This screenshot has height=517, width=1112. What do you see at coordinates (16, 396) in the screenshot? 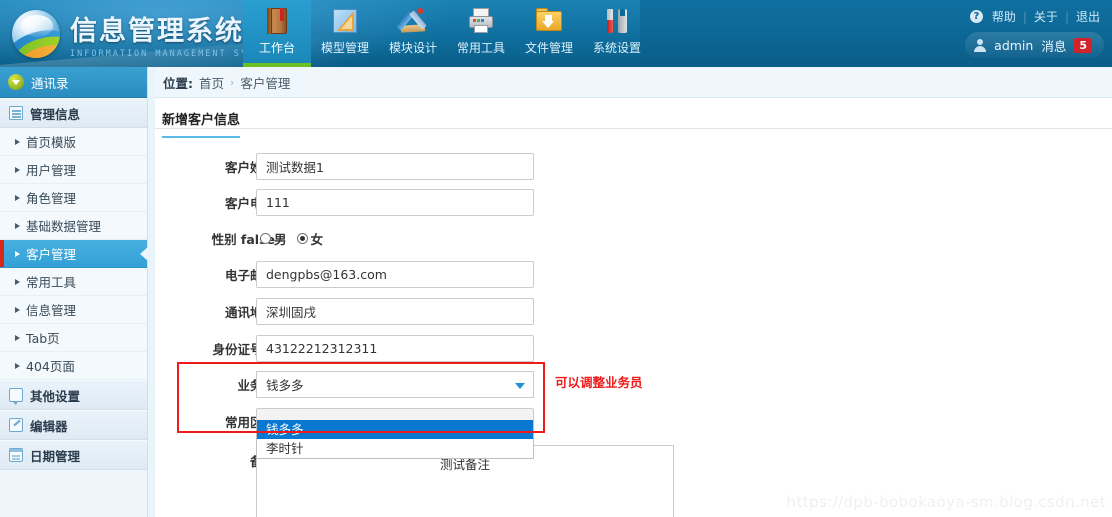
I see `chat-icon` at bounding box center [16, 396].